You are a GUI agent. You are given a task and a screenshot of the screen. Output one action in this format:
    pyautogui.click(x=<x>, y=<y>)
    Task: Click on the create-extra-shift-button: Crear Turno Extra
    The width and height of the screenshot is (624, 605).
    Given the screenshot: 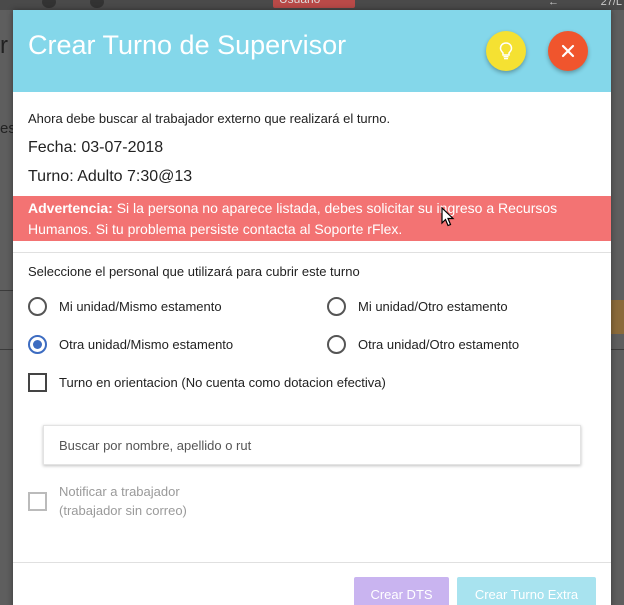 What is the action you would take?
    pyautogui.click(x=526, y=591)
    